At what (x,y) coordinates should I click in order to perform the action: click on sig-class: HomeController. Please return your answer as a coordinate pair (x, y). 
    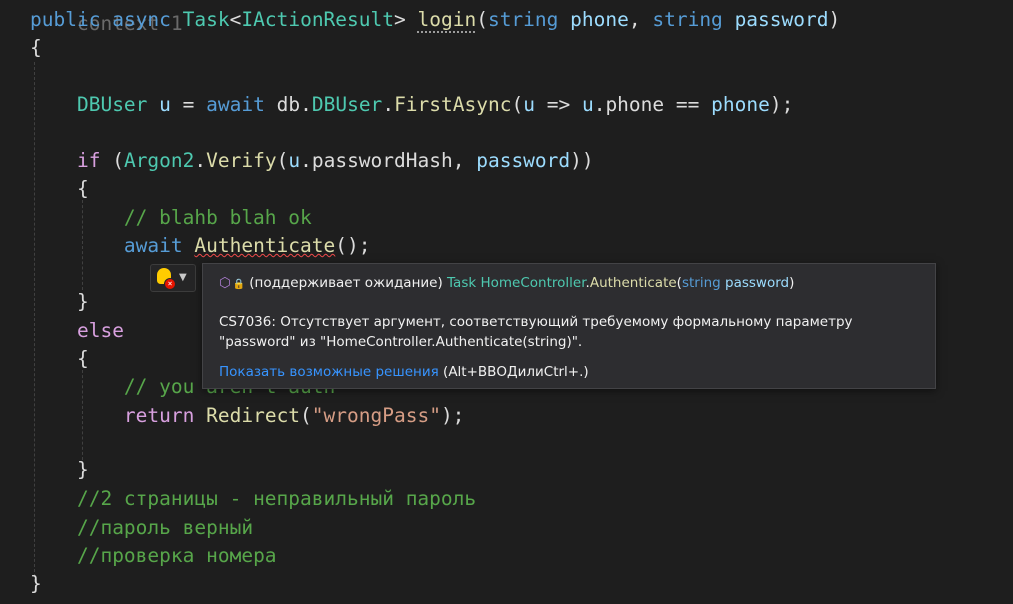
    Looking at the image, I should click on (533, 283).